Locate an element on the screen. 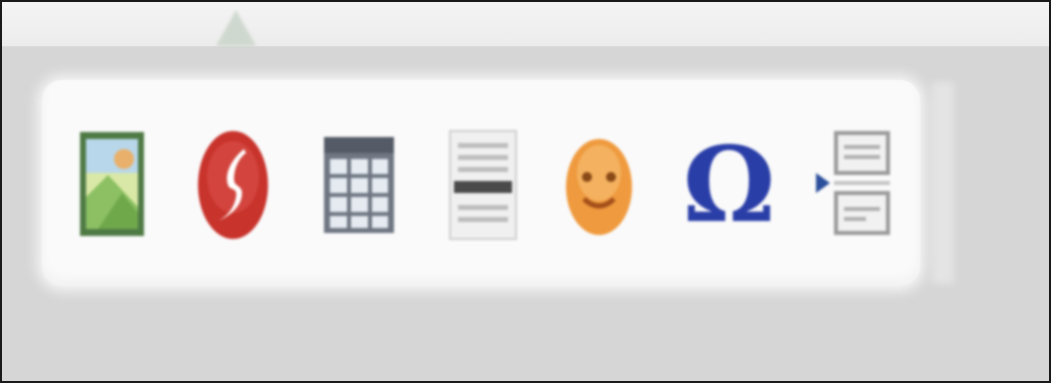 The width and height of the screenshot is (1051, 383). toolbar-edge is located at coordinates (943, 183).